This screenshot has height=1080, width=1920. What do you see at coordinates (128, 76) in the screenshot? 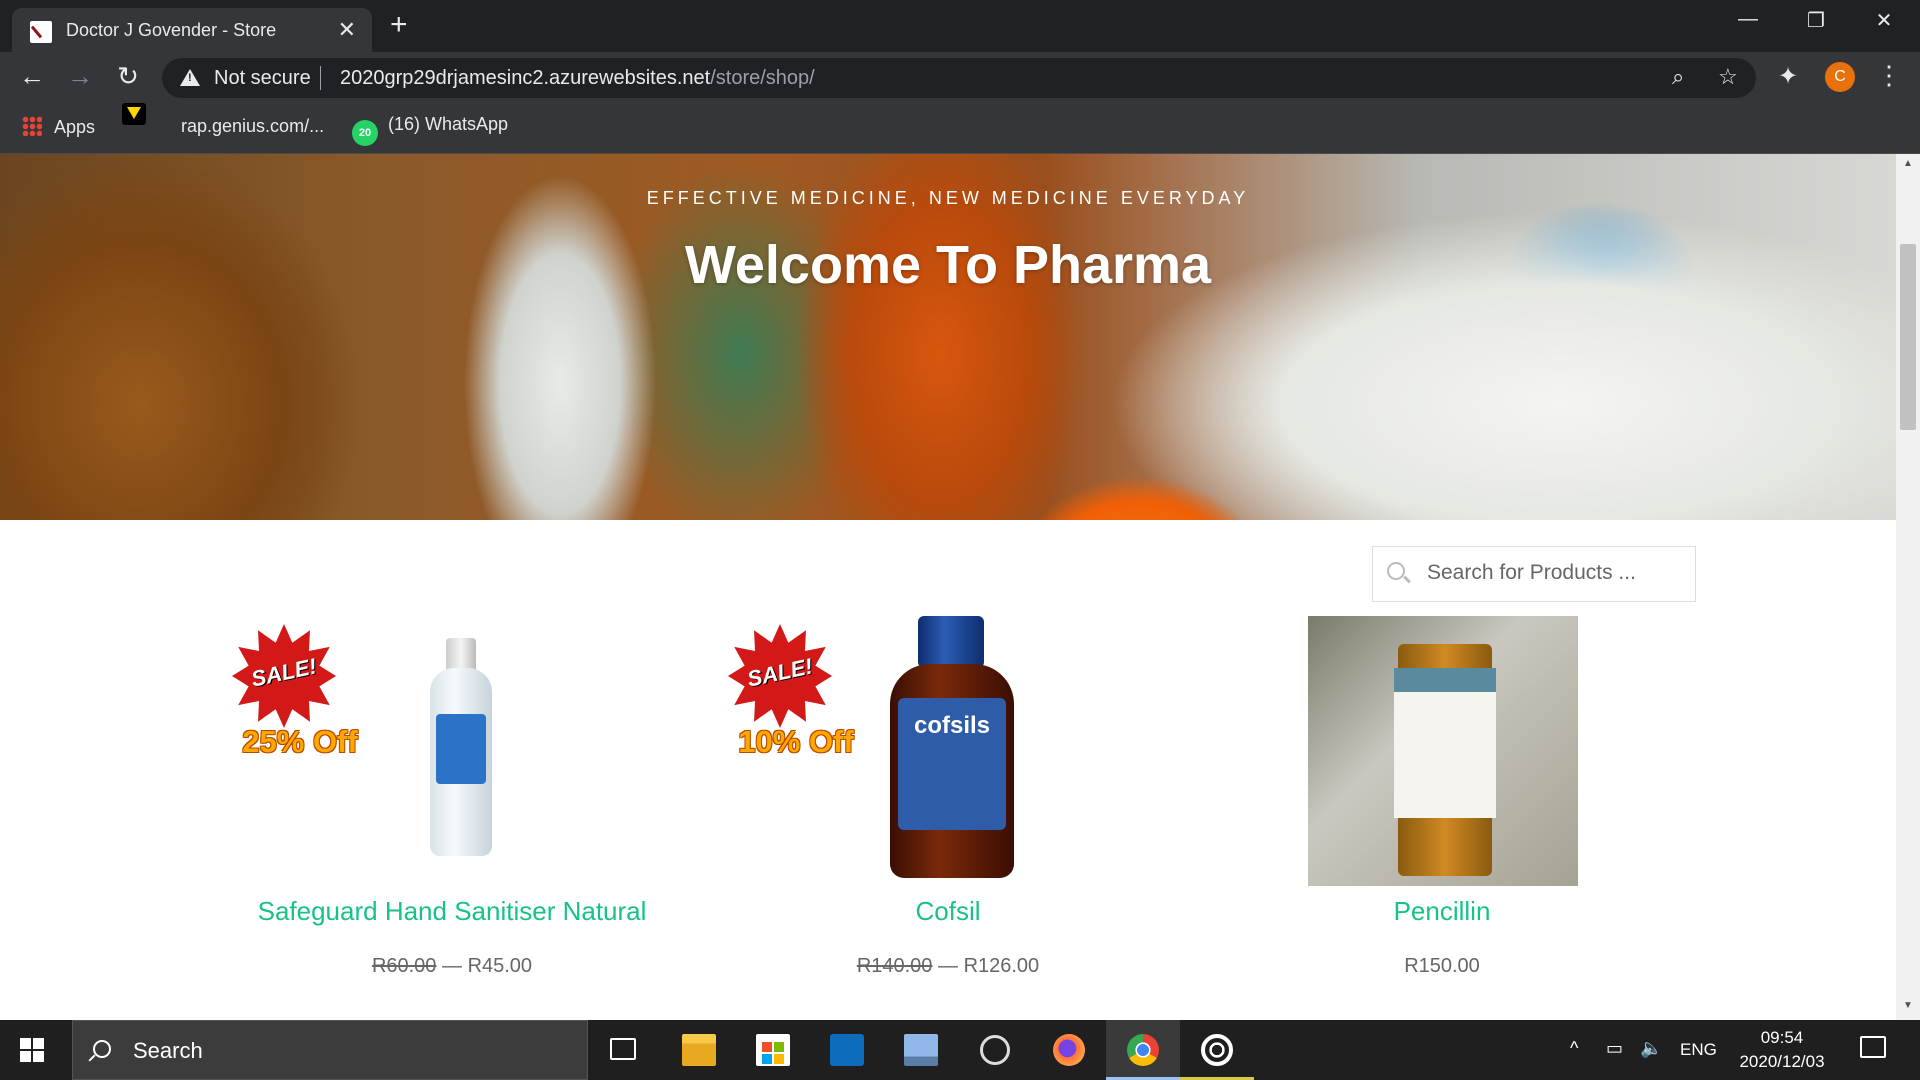
I see `reload-button: ↻` at bounding box center [128, 76].